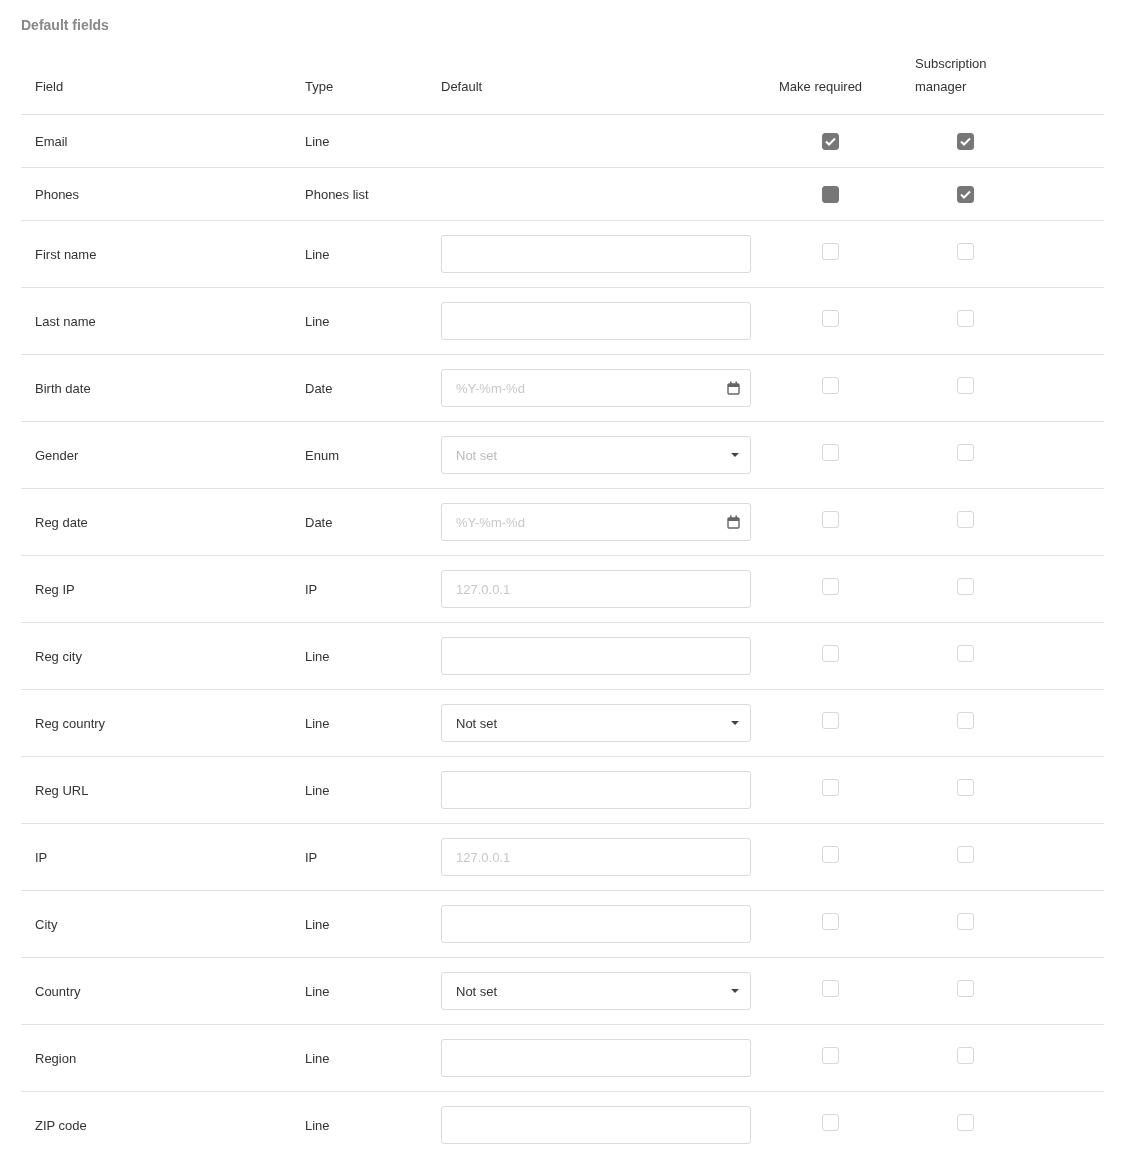 Image resolution: width=1122 pixels, height=1155 pixels. I want to click on column-header: Make required, so click(821, 87).